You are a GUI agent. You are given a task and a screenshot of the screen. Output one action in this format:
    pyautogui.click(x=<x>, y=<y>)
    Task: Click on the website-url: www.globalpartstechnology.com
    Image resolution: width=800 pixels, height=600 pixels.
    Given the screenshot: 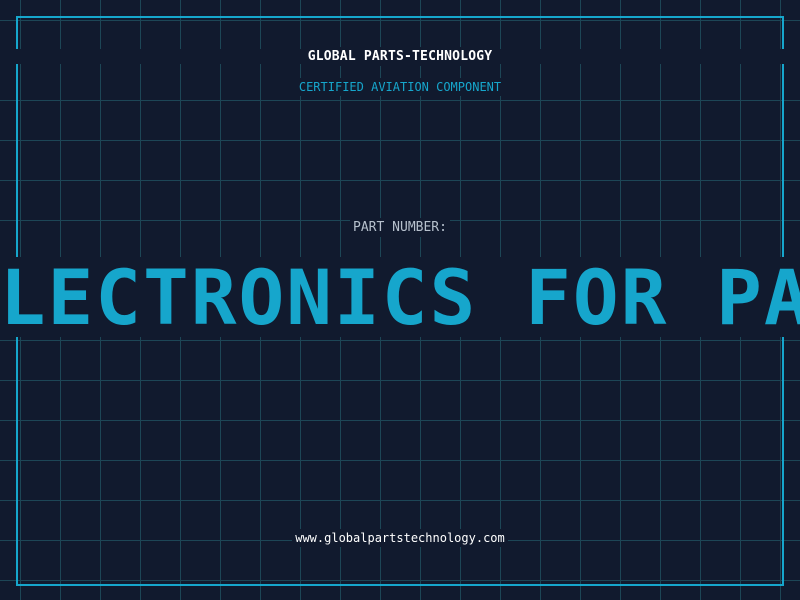 What is the action you would take?
    pyautogui.click(x=400, y=538)
    